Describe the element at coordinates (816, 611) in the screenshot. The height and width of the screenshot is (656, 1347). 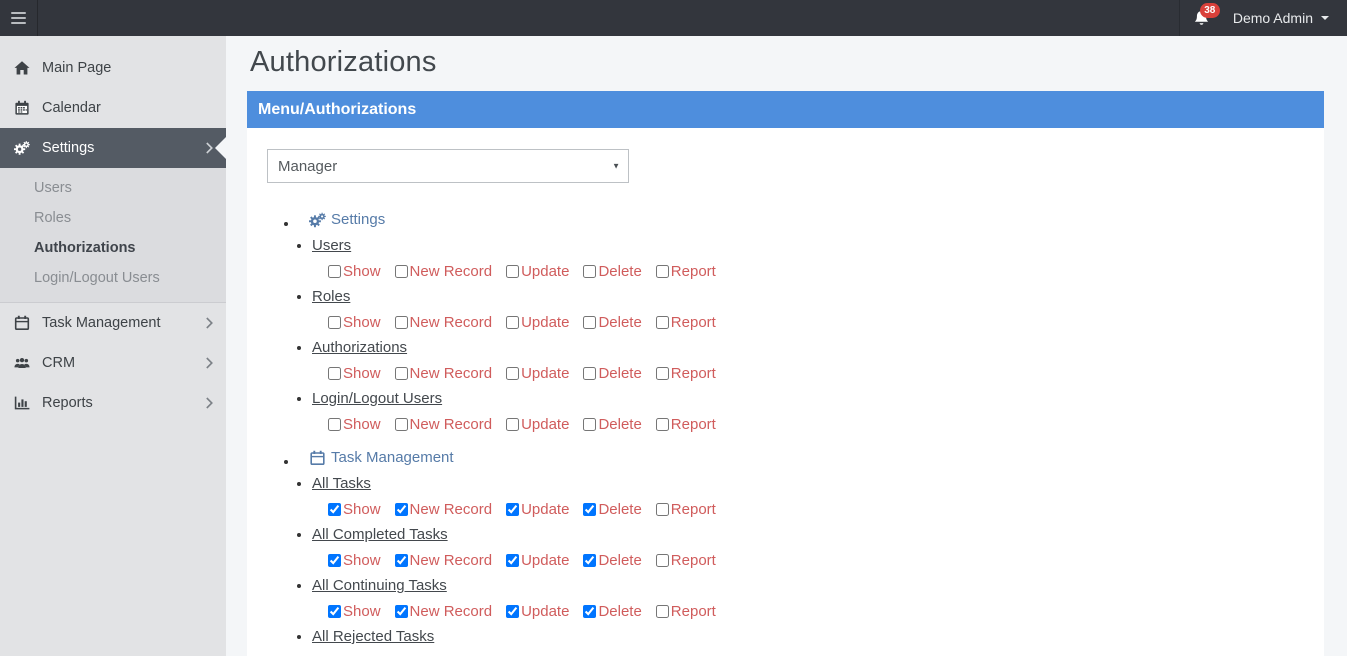
I see `perm-checkbox-row: Show New Record Update Delete Report` at that location.